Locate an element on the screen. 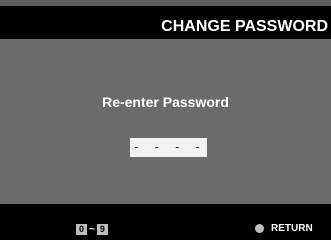 This screenshot has height=240, width=331. circle-button-icon is located at coordinates (259, 228).